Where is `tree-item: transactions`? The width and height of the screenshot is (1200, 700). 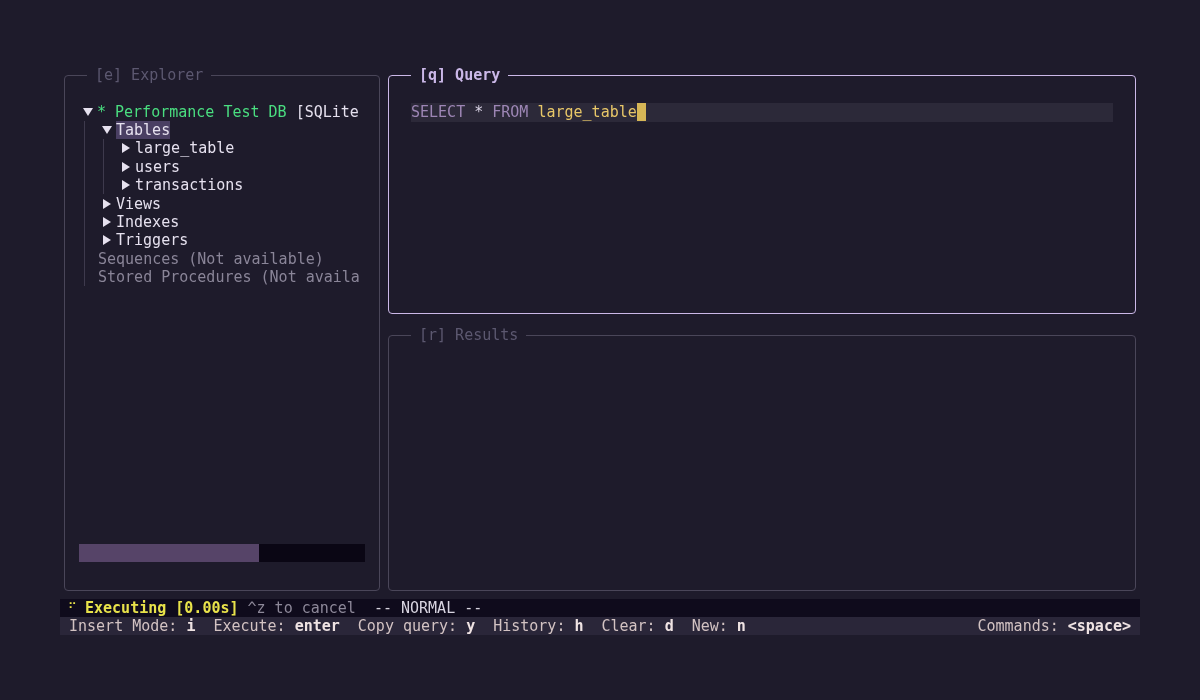
tree-item: transactions is located at coordinates (189, 185).